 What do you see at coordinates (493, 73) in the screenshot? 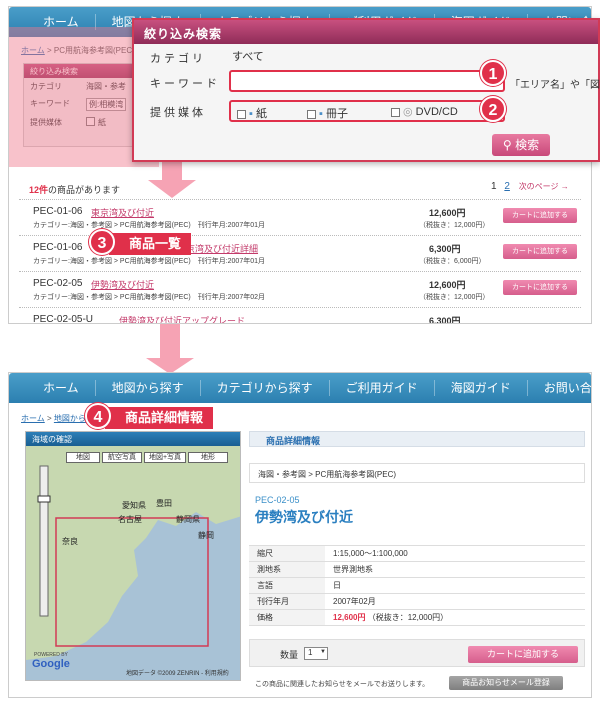
I see `callout-1-badge: 1` at bounding box center [493, 73].